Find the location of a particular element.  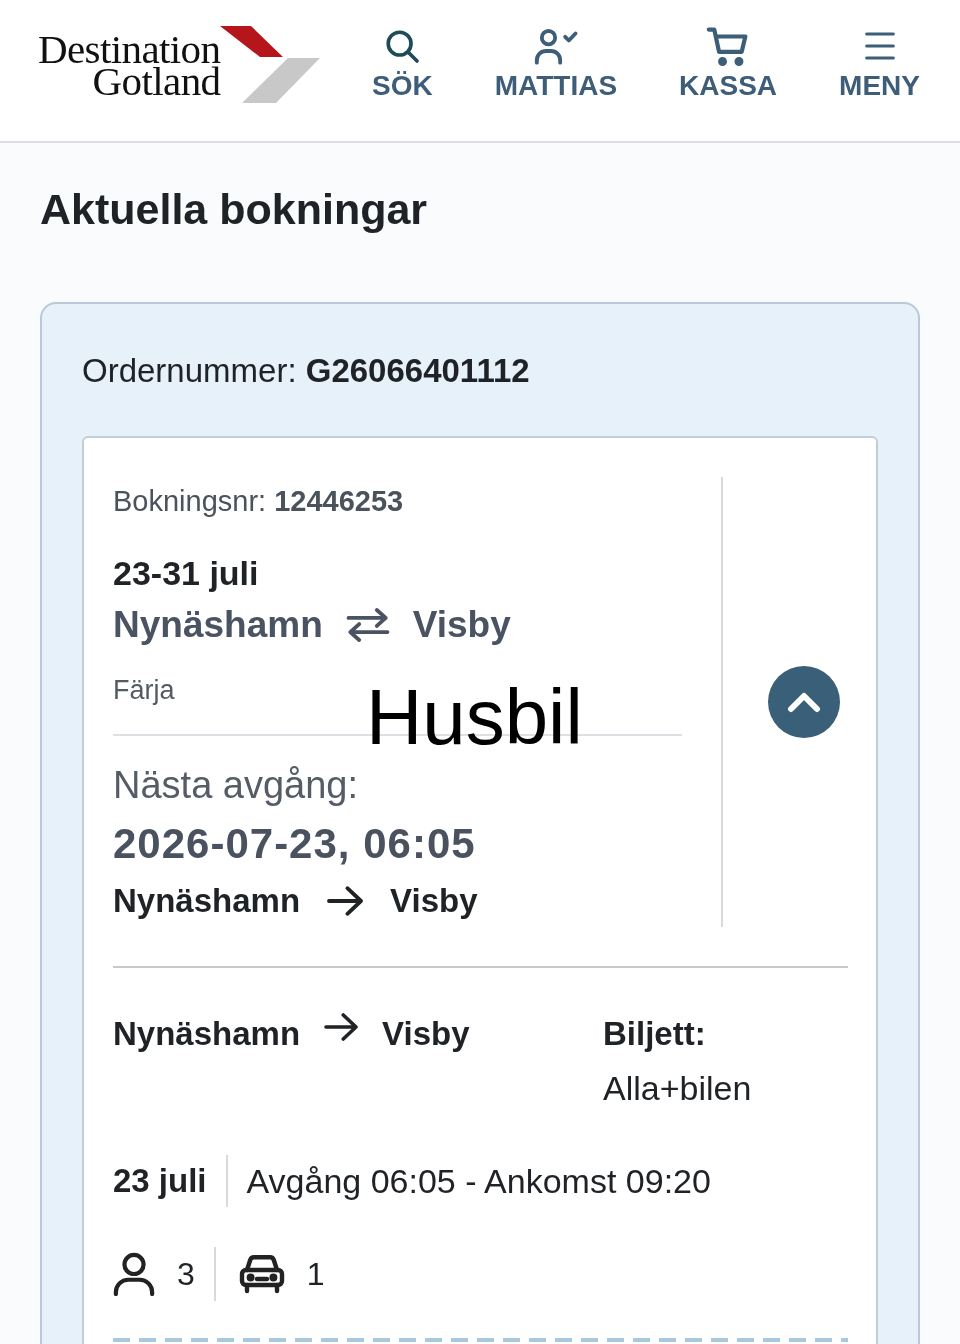

overlay-caption: Husbil is located at coordinates (474, 717).